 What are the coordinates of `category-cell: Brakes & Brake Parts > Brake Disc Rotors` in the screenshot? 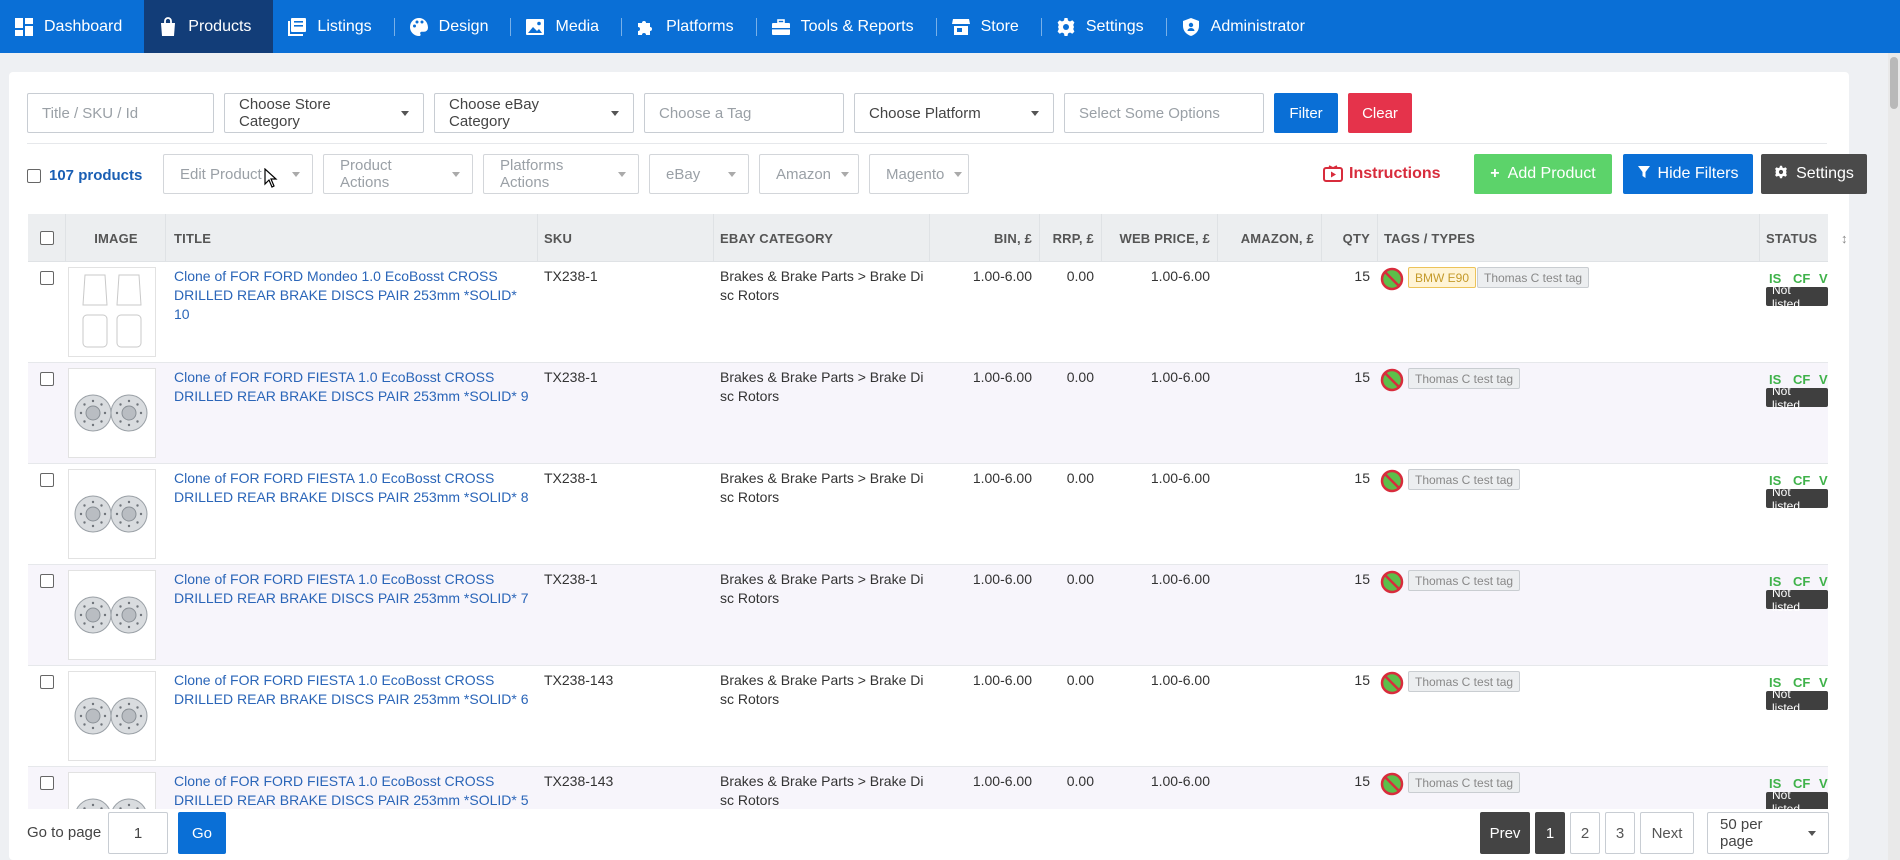 It's located at (822, 386).